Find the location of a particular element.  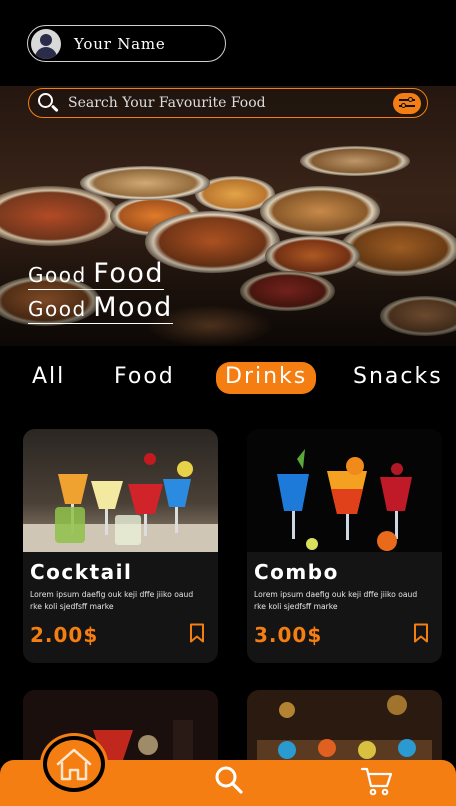

hero-tagline-mood: Mood is located at coordinates (133, 307).